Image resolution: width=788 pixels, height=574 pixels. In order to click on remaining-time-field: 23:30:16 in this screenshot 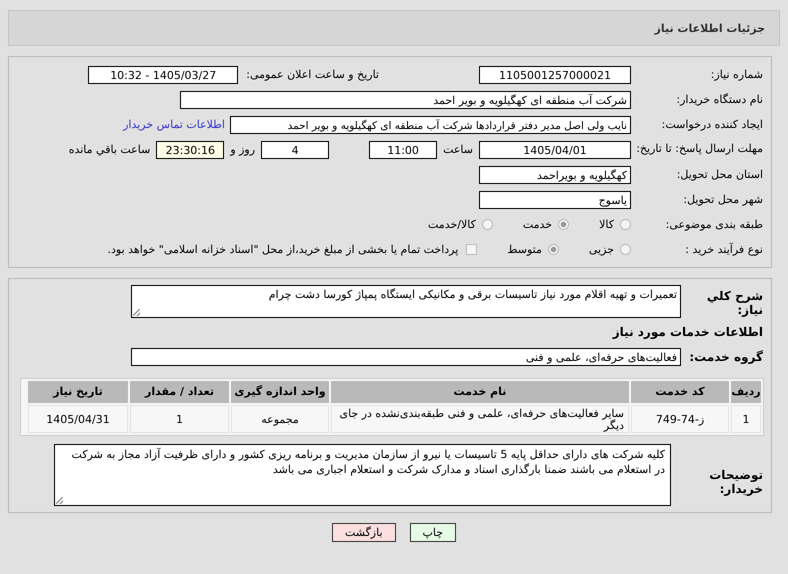, I will do `click(190, 149)`.